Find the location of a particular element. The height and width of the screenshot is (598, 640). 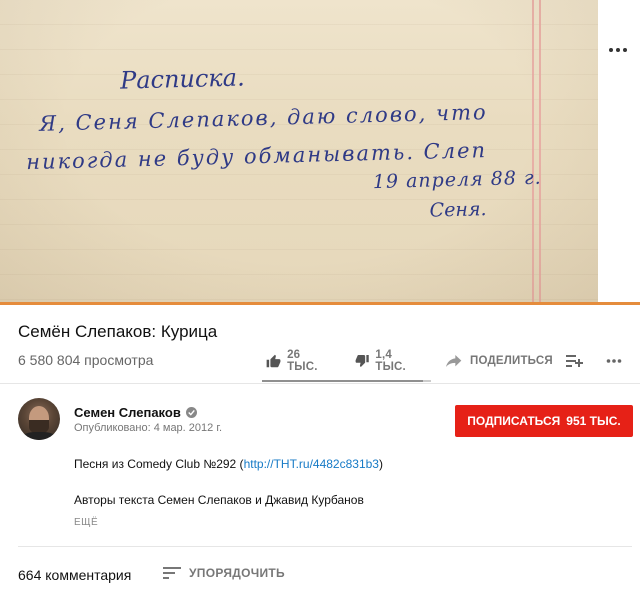

view-count: 6 580 804 просмотра is located at coordinates (86, 360).